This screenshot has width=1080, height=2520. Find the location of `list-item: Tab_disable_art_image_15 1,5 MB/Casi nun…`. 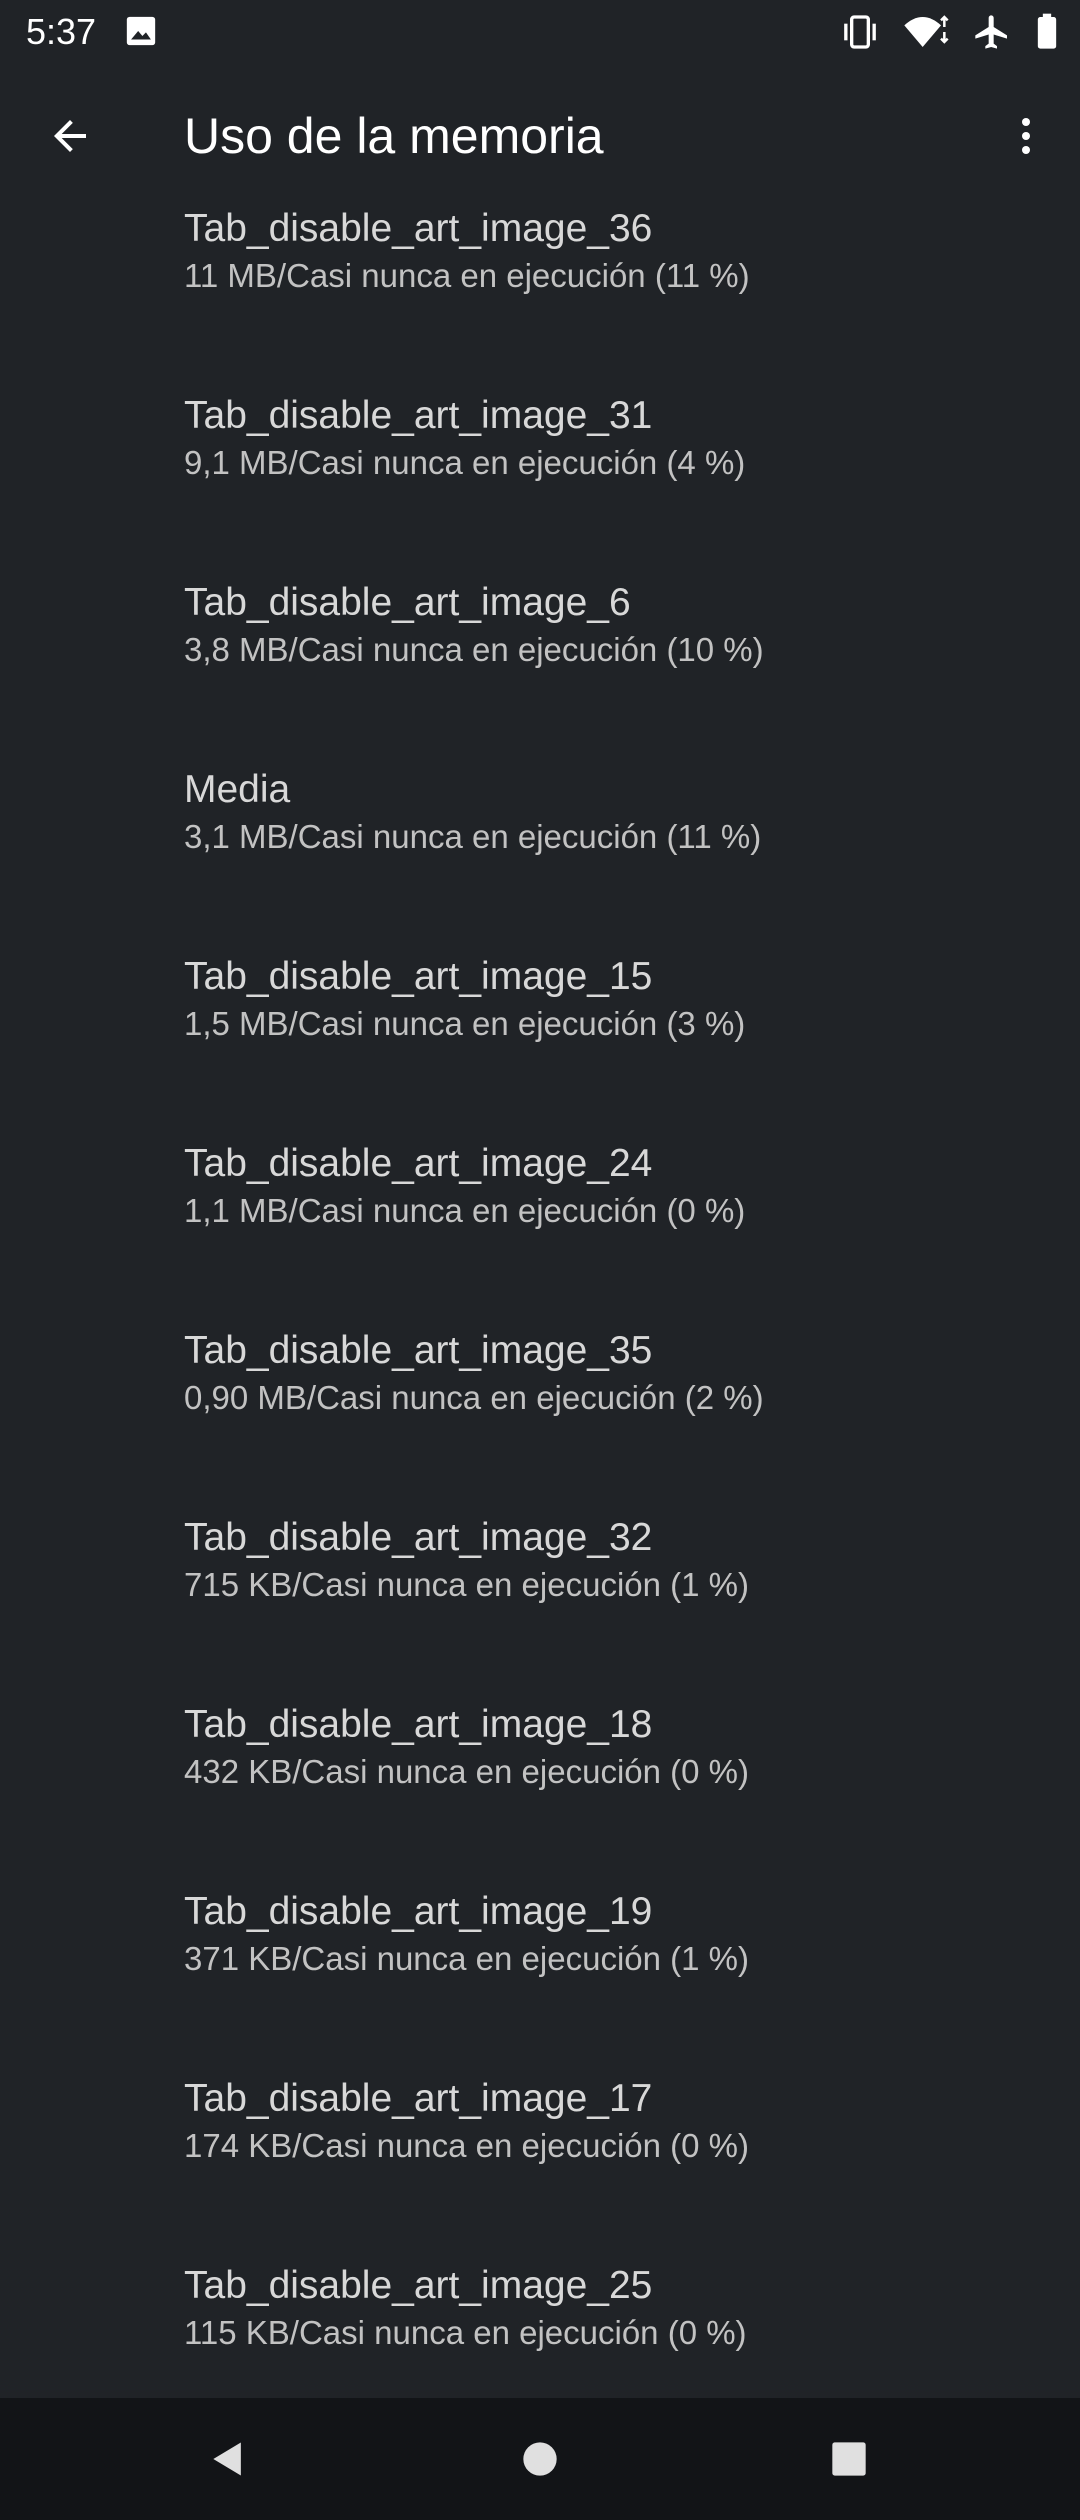

list-item: Tab_disable_art_image_15 1,5 MB/Casi nun… is located at coordinates (540, 1045).